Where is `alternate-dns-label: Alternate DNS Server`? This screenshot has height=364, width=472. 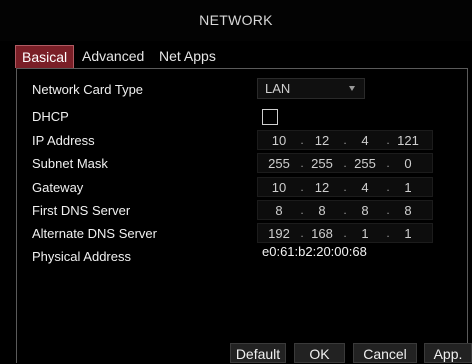 alternate-dns-label: Alternate DNS Server is located at coordinates (94, 233).